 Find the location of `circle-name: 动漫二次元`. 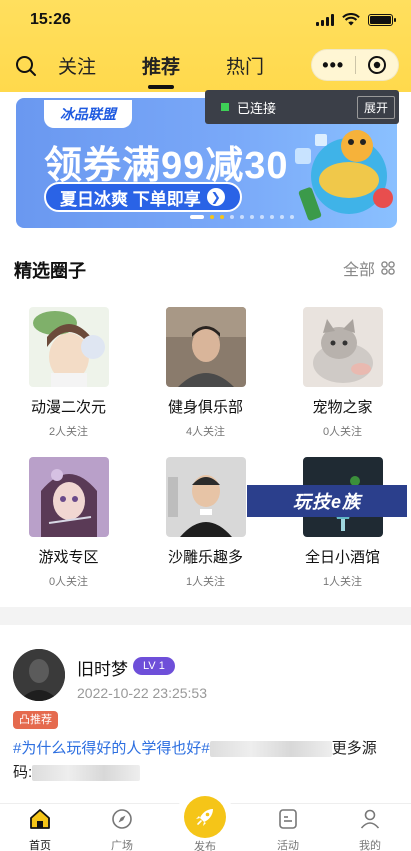

circle-name: 动漫二次元 is located at coordinates (68, 407).